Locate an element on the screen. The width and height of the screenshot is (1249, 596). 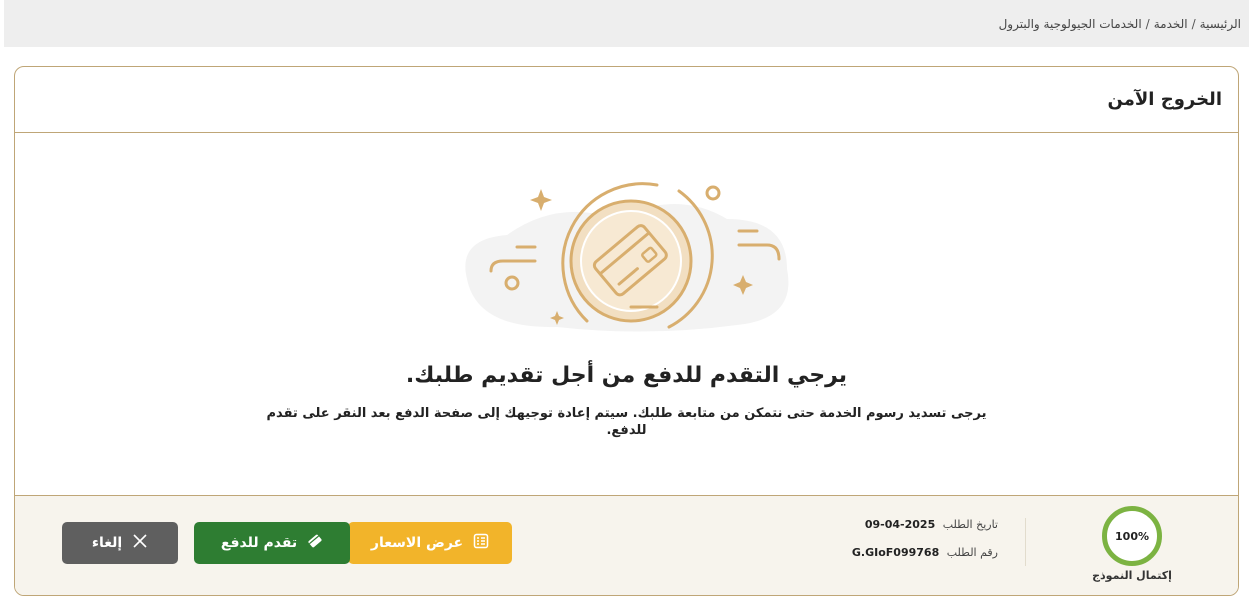
cancel-button: إلغاء is located at coordinates (120, 543).